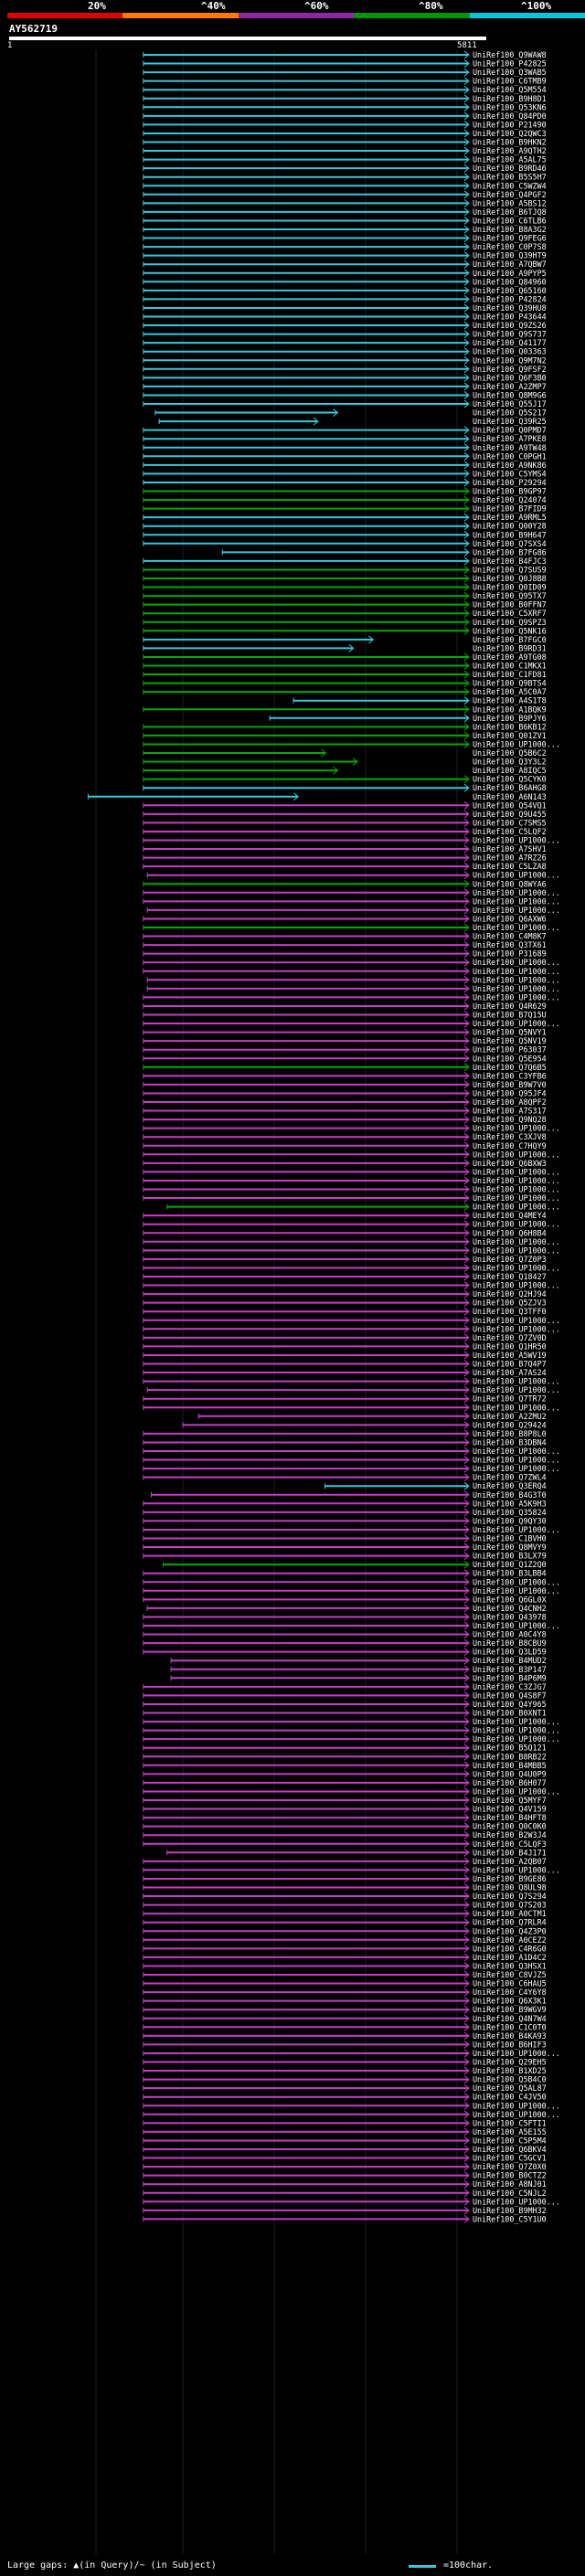  What do you see at coordinates (510, 351) in the screenshot?
I see `hit-label: UniRef100_Q03363` at bounding box center [510, 351].